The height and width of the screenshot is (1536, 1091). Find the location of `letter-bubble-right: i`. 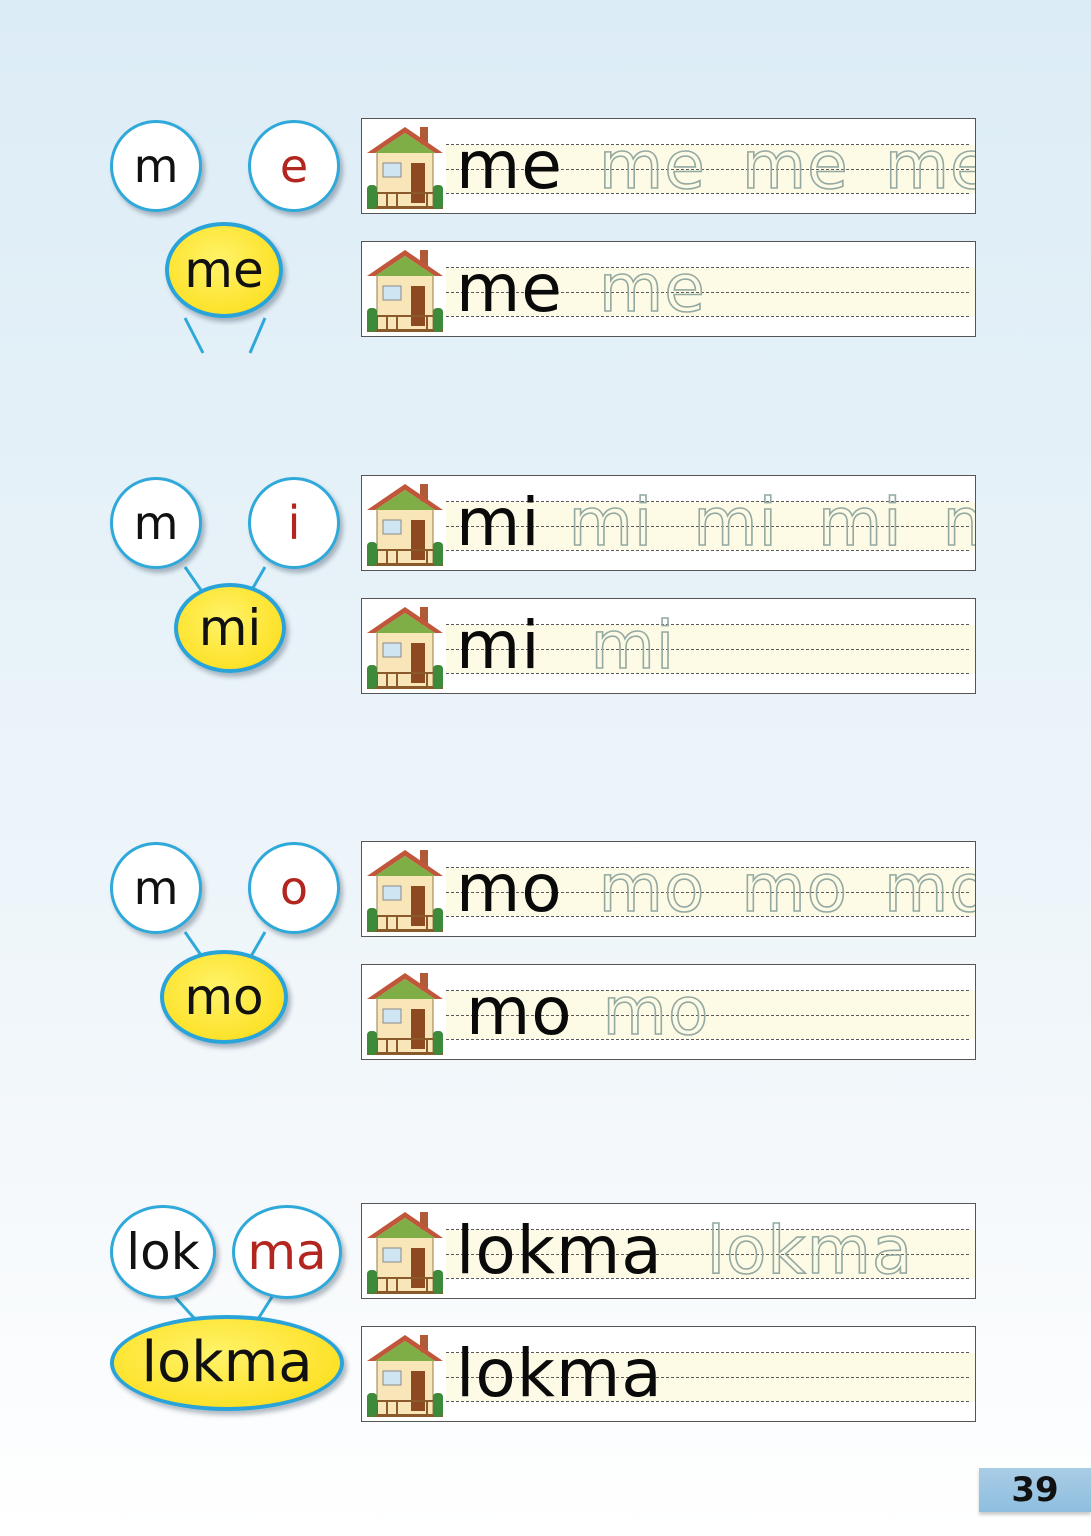

letter-bubble-right: i is located at coordinates (294, 523).